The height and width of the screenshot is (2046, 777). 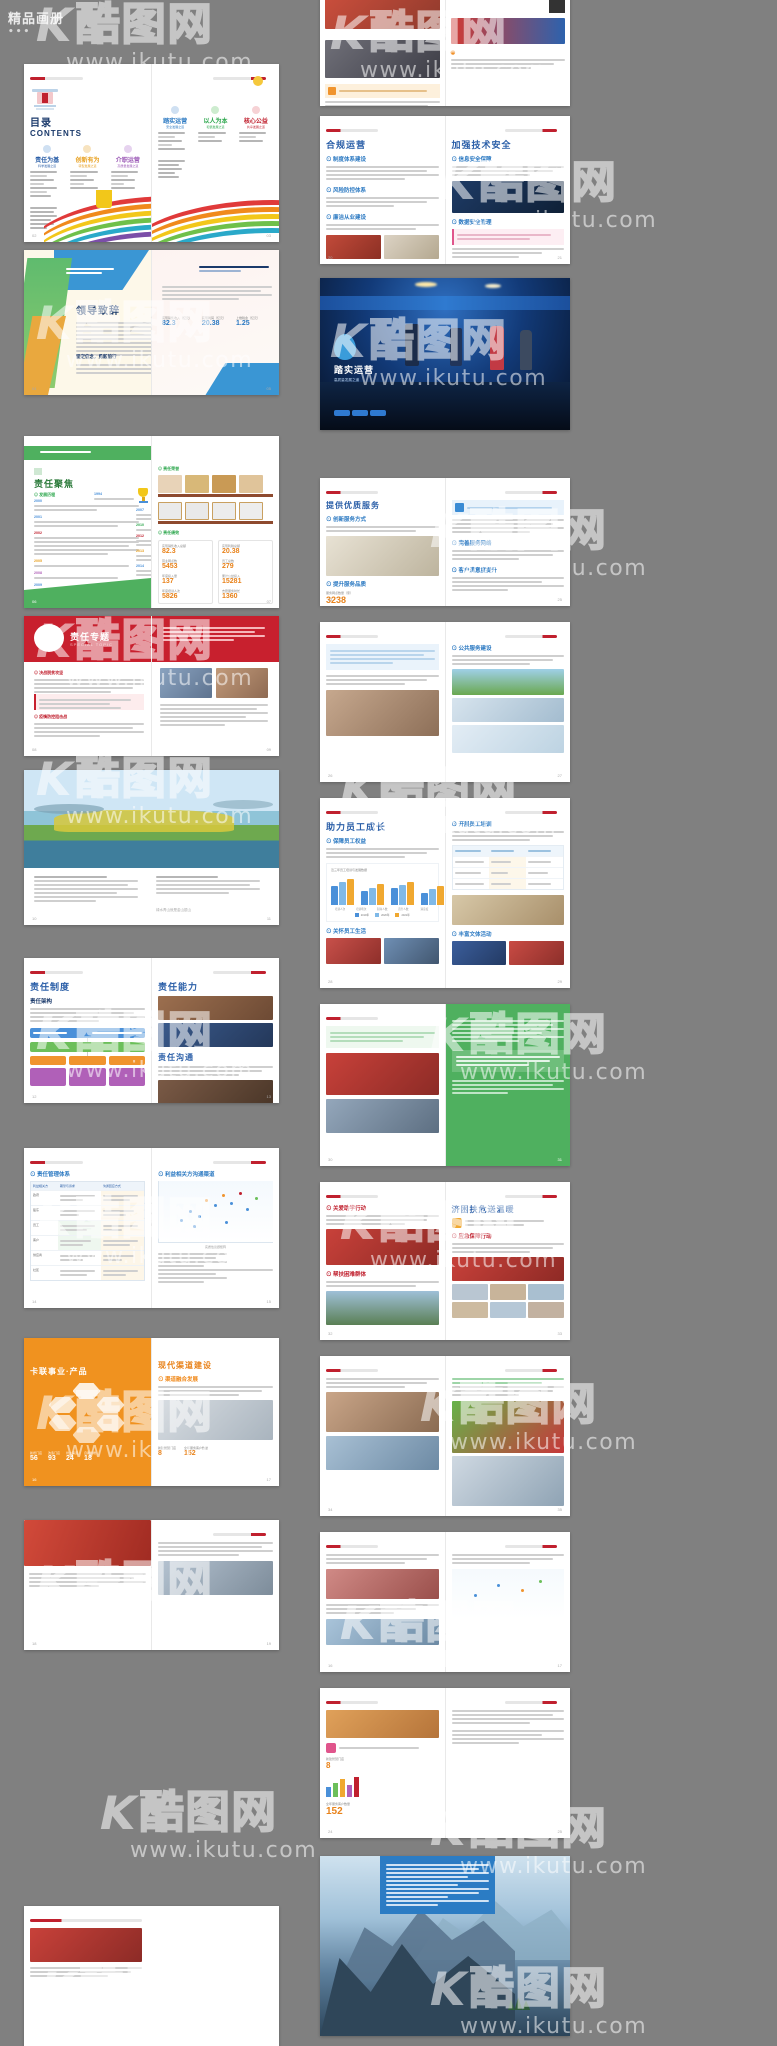 I want to click on comm-section: ⊙ 利益相关方沟通渠道, so click(x=186, y=1175).